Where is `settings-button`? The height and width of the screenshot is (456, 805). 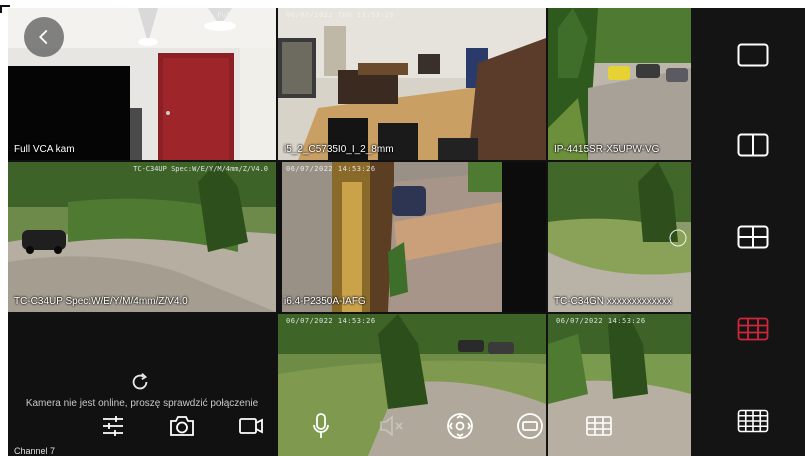
settings-button is located at coordinates (113, 426).